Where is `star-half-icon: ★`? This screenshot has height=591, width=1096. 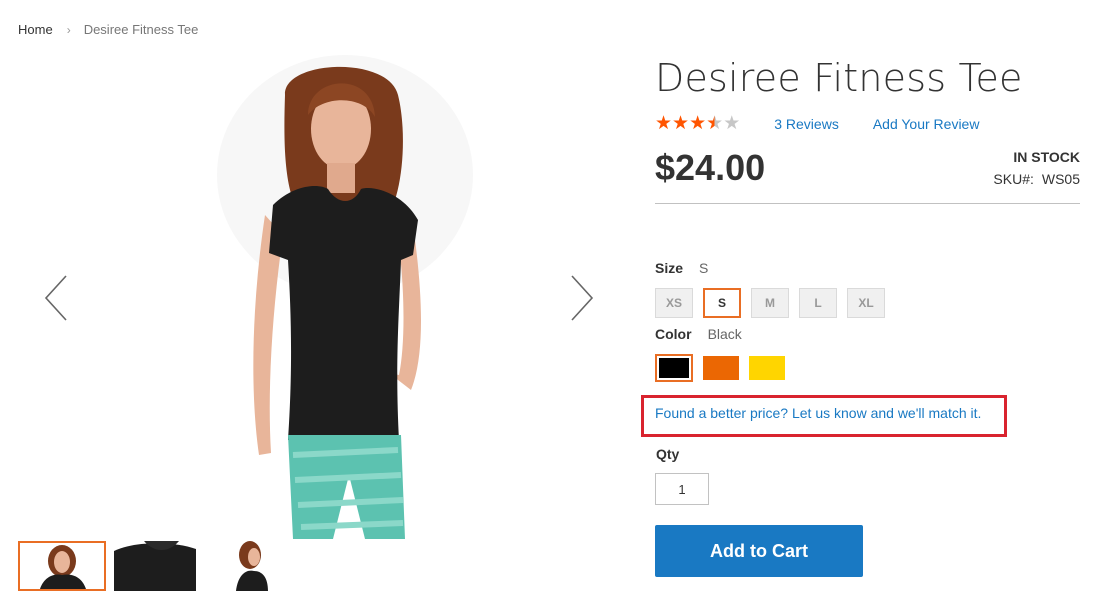 star-half-icon: ★ is located at coordinates (715, 123).